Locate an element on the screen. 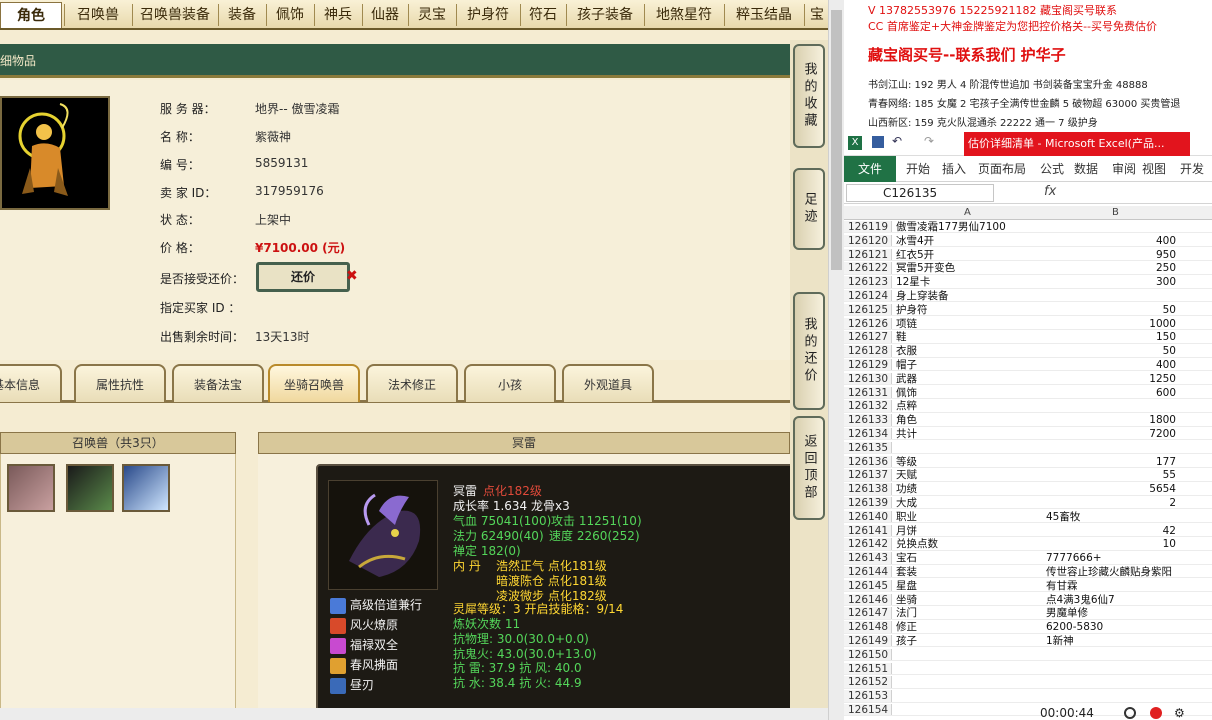 This screenshot has width=1212, height=720. row-number: 126130 is located at coordinates (868, 378).